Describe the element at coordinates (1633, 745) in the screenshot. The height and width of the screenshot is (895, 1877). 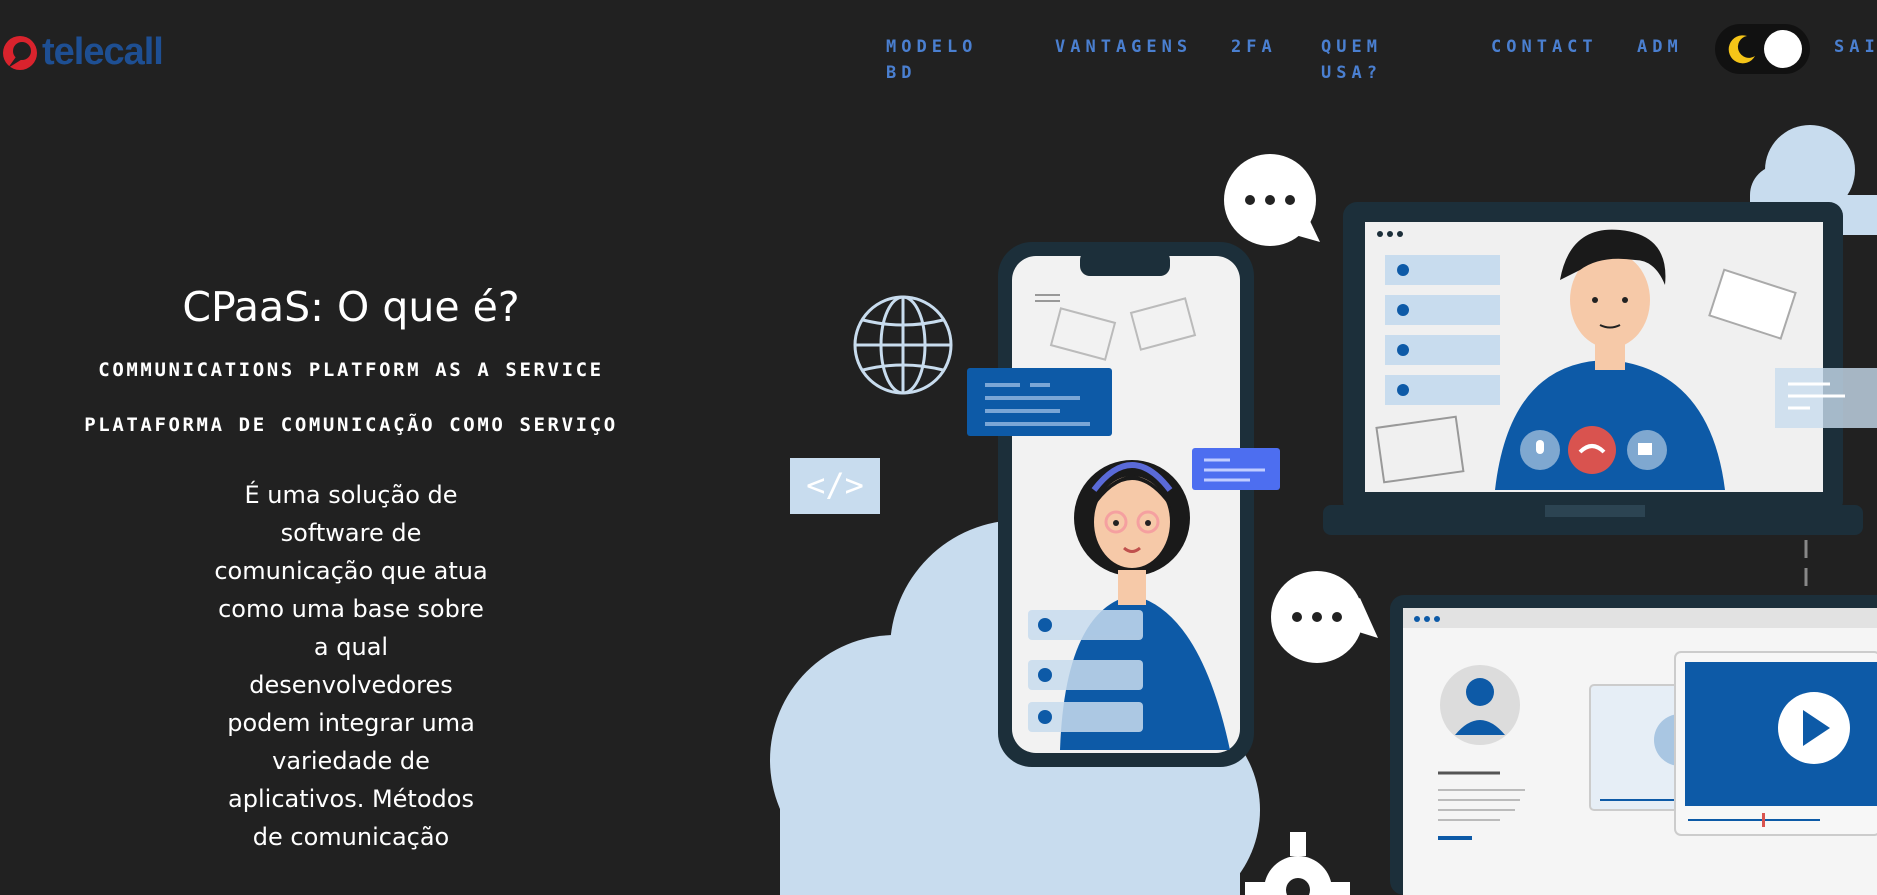
I see `browser-window` at that location.